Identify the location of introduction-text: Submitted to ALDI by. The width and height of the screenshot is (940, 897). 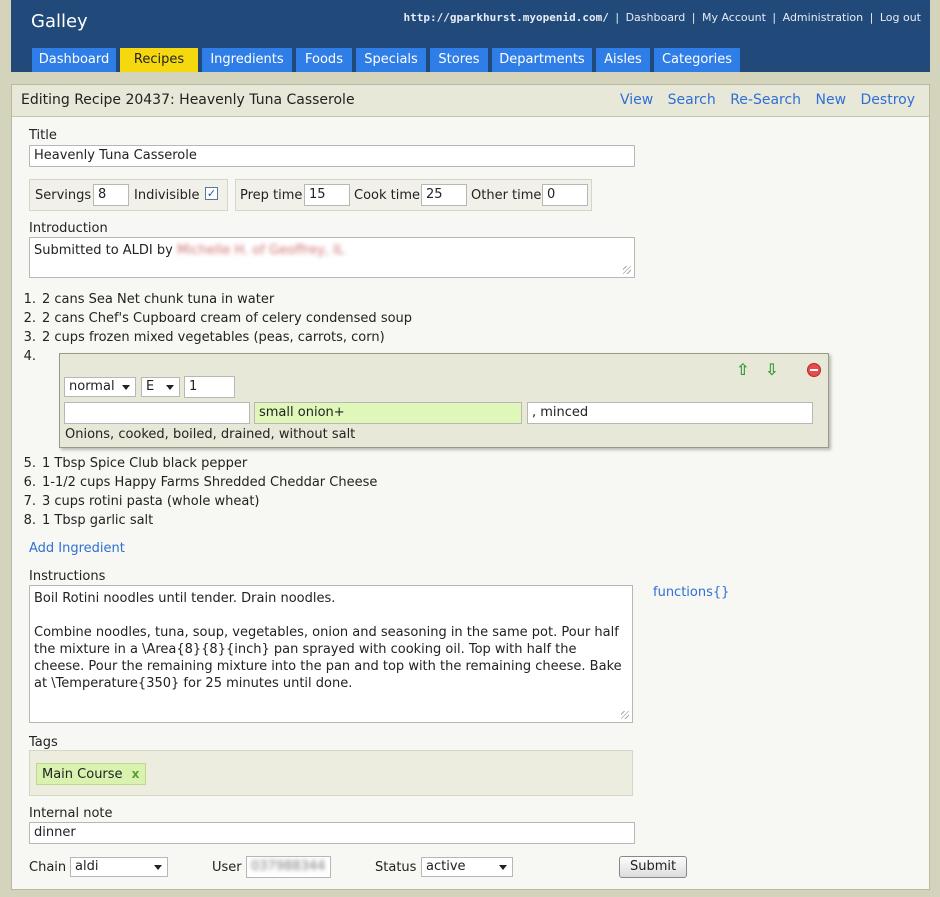
(103, 250).